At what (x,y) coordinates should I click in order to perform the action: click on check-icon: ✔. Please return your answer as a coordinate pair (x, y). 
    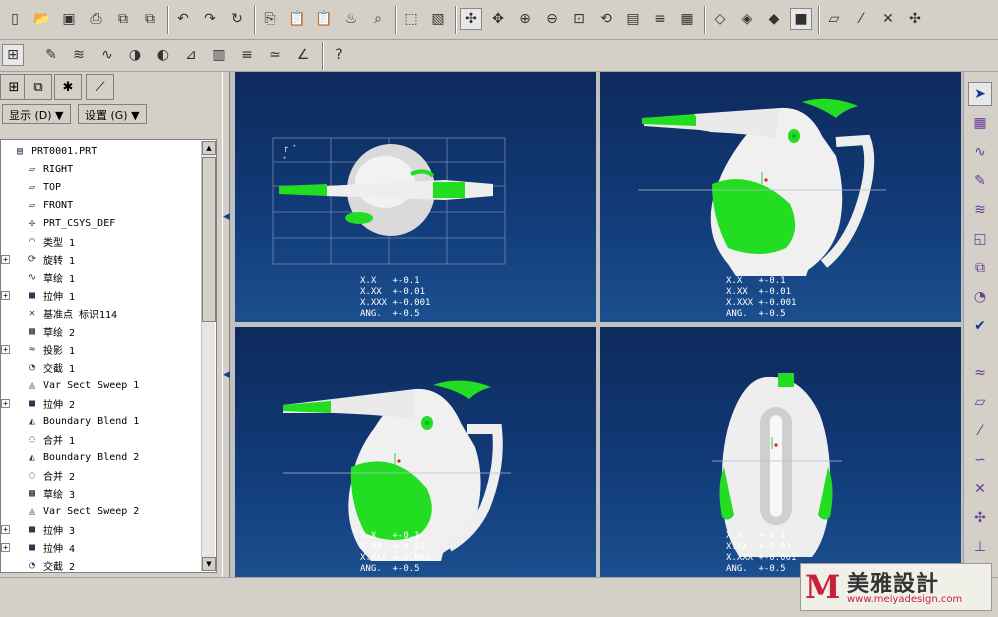
    Looking at the image, I should click on (980, 326).